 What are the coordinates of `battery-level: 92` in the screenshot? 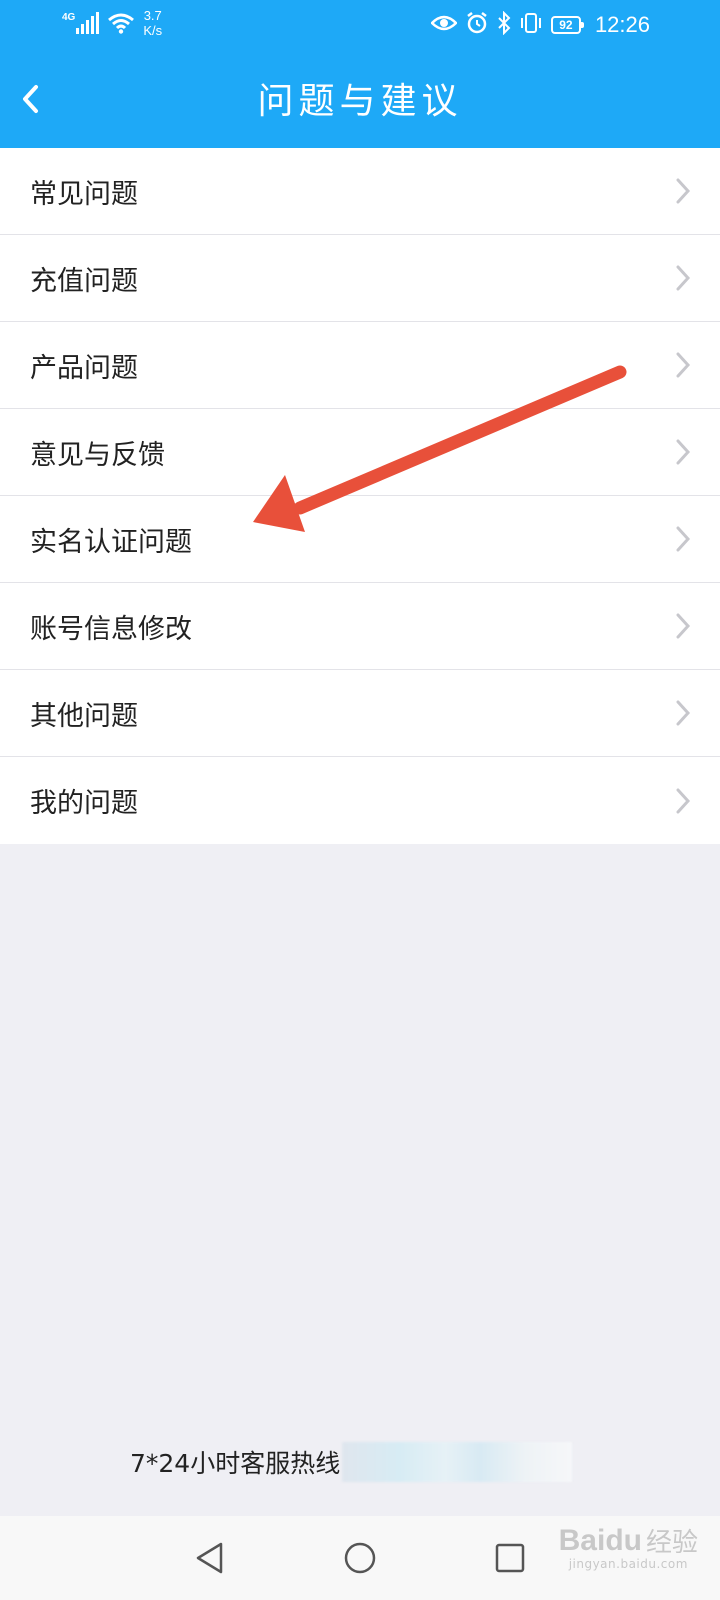 It's located at (566, 25).